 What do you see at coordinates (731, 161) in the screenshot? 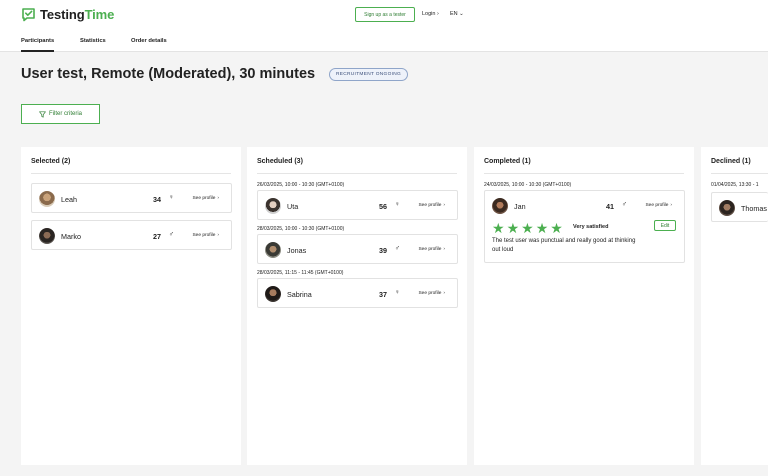
I see `column-title: Declined (1)` at bounding box center [731, 161].